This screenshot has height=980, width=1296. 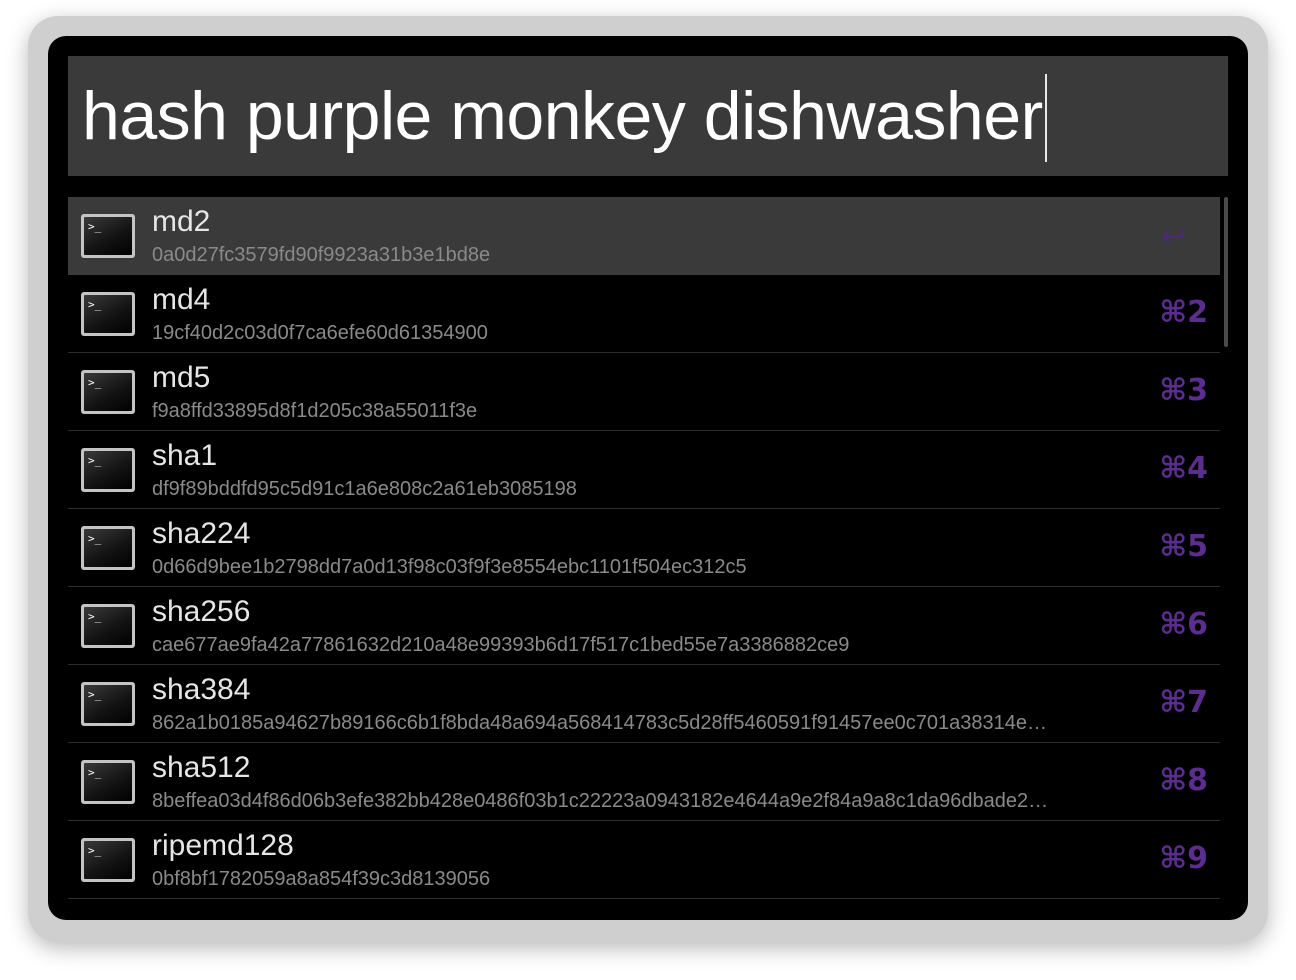 I want to click on result-title: sha256, so click(x=201, y=611).